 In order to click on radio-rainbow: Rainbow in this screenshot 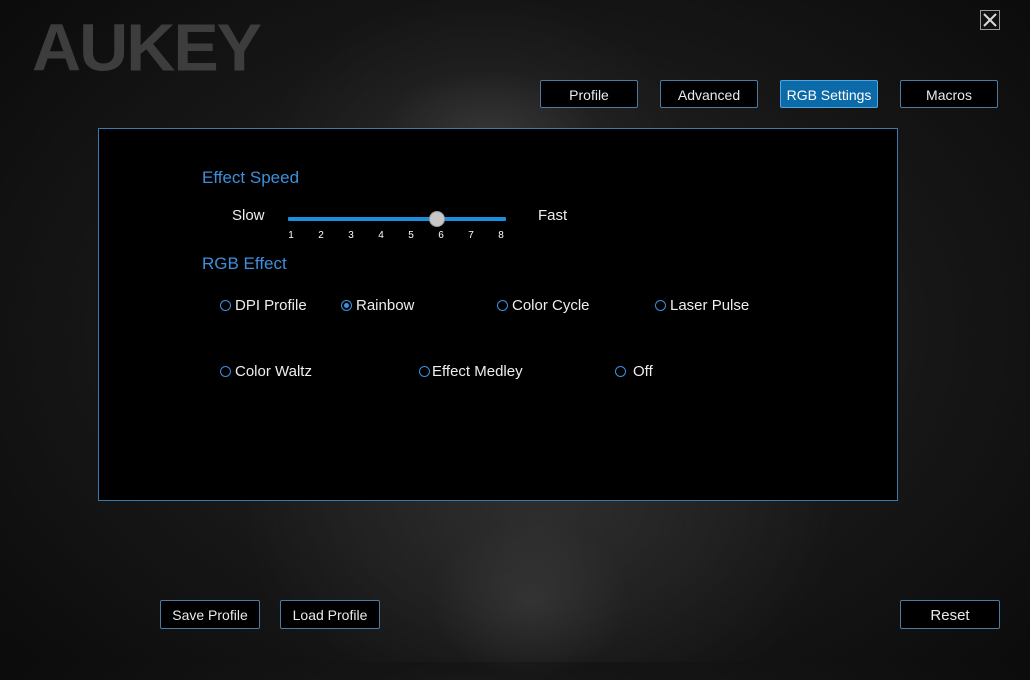, I will do `click(377, 305)`.